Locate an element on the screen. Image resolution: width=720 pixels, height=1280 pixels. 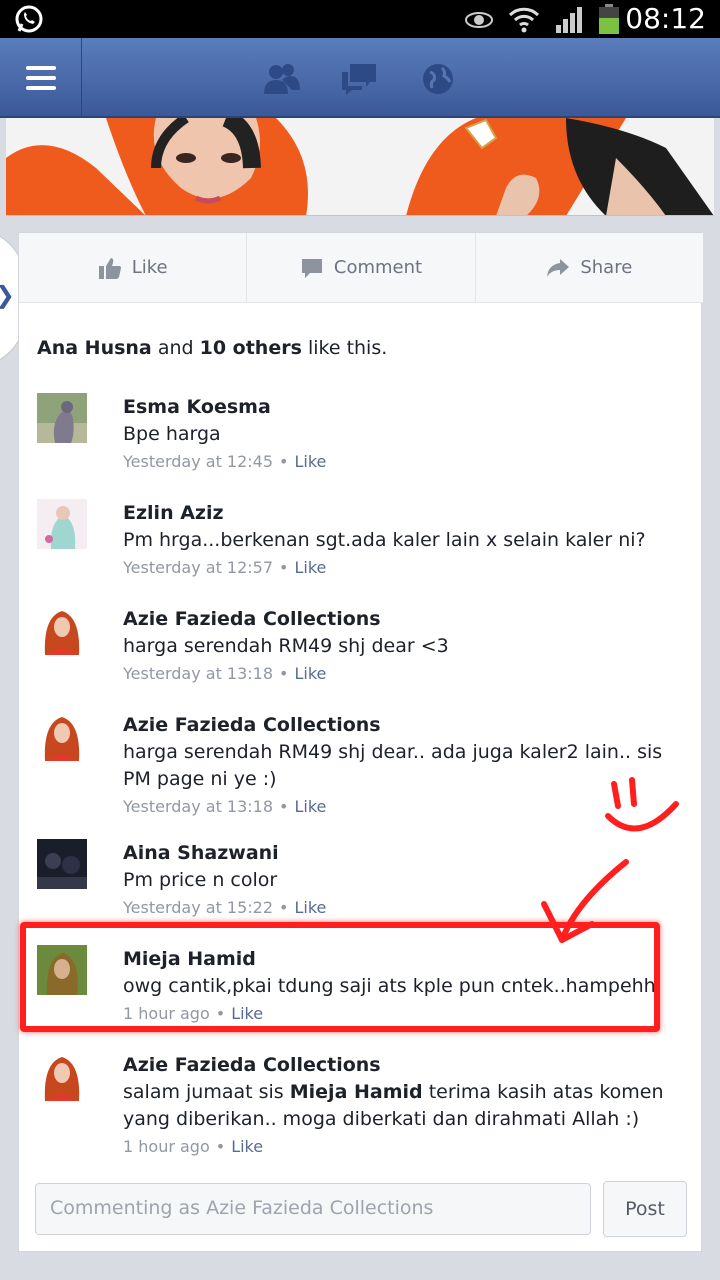
comment-text-start: salam jumaat sis is located at coordinates (203, 1092).